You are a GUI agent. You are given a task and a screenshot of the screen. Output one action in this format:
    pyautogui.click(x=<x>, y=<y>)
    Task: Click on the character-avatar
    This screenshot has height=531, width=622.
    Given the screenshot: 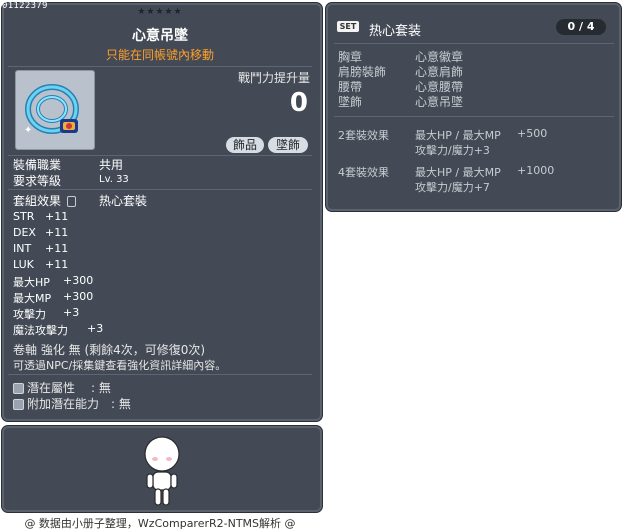 What is the action you would take?
    pyautogui.click(x=162, y=471)
    